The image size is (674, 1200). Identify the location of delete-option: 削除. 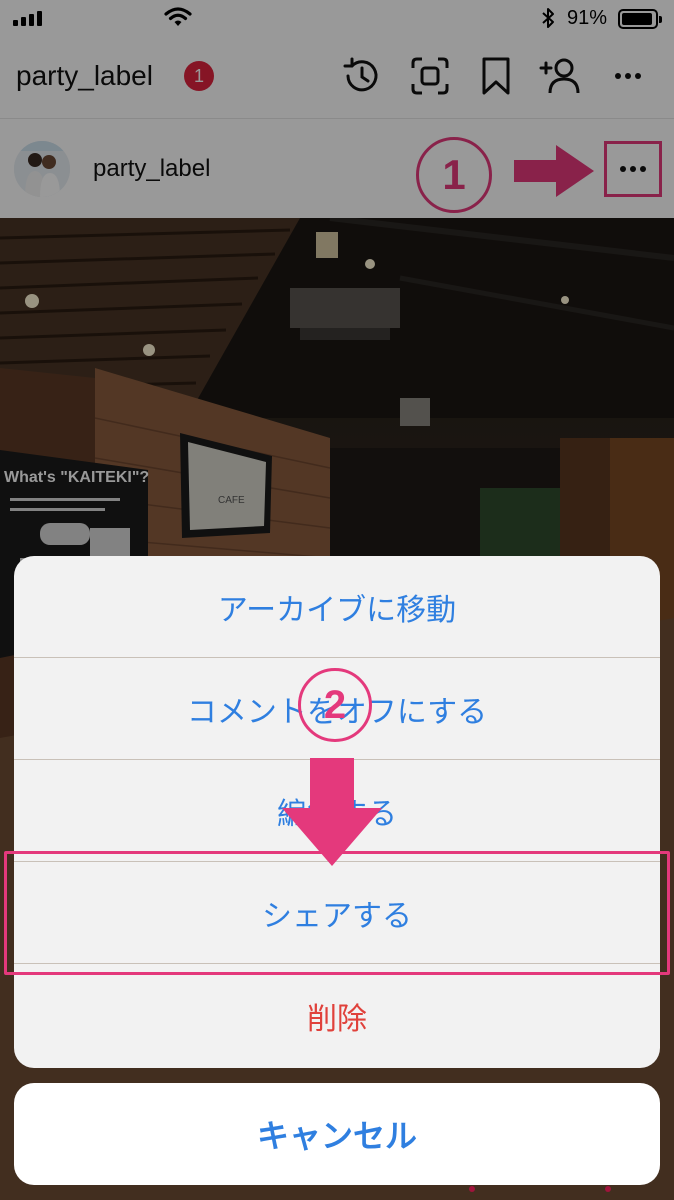
(337, 1016).